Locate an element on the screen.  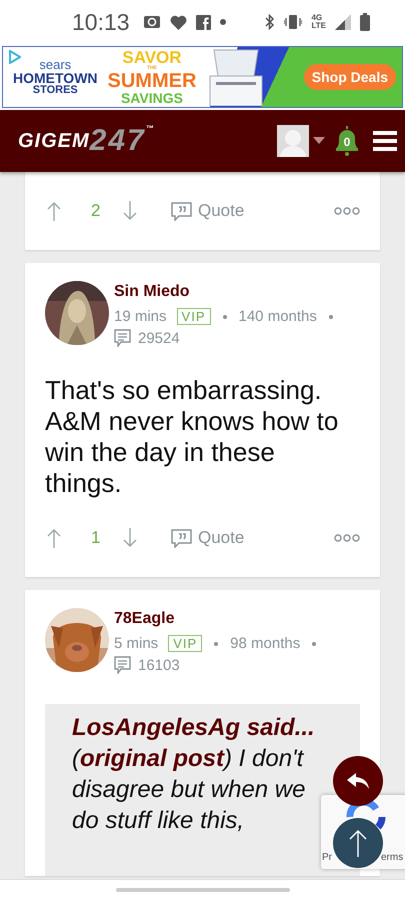
heart-icon is located at coordinates (178, 22).